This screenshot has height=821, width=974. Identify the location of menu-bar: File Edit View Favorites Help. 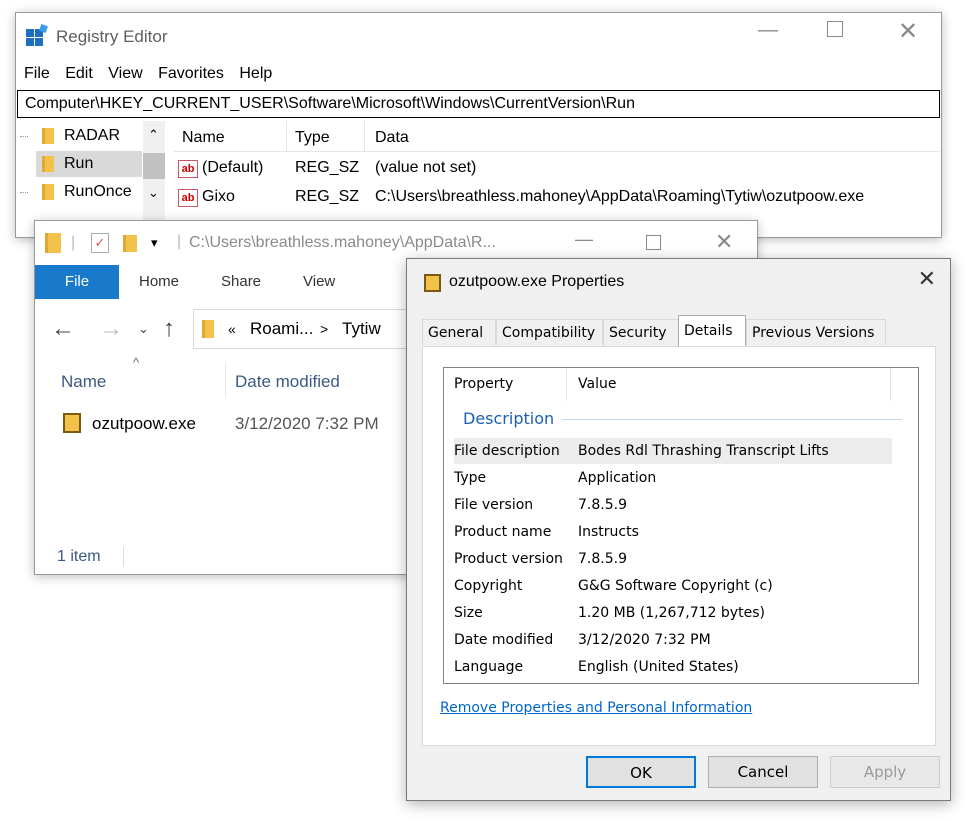
(153, 74).